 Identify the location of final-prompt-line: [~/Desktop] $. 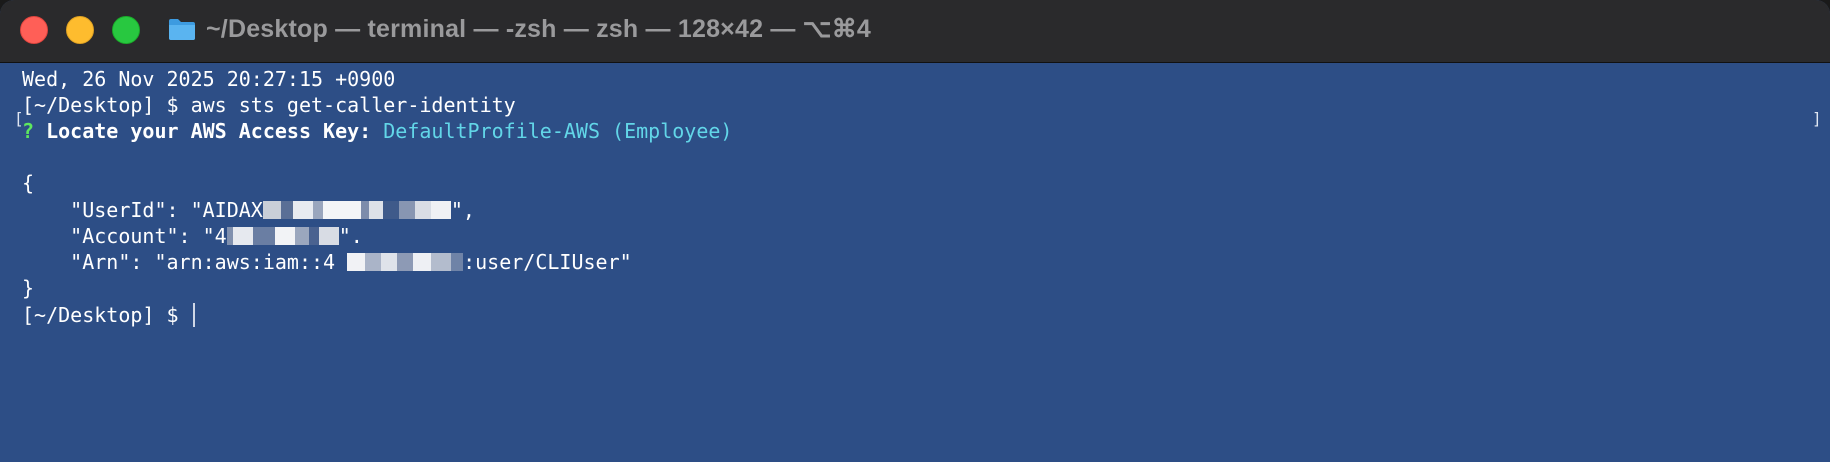
(108, 315).